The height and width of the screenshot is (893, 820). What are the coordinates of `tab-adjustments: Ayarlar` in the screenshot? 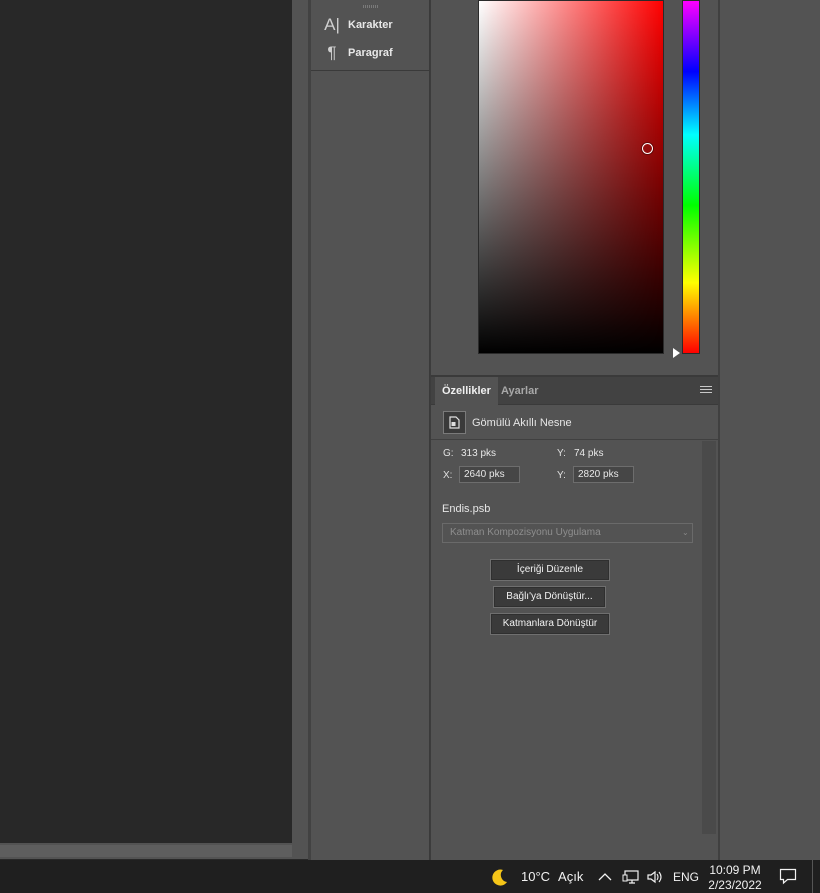 It's located at (520, 391).